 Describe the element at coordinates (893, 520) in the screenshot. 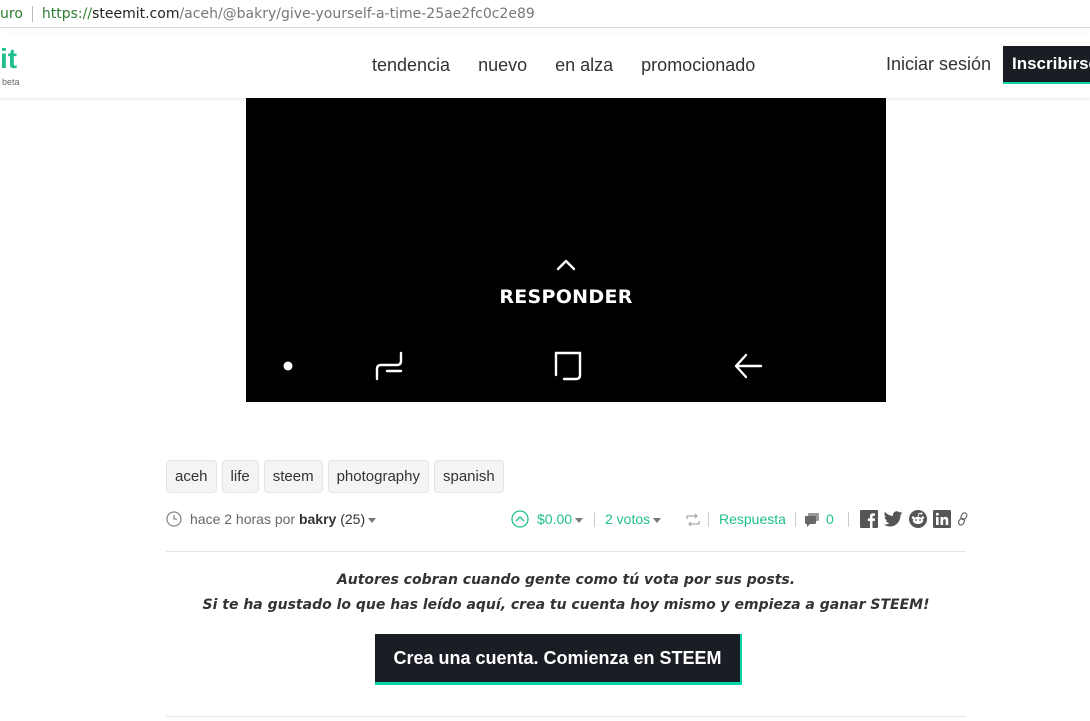

I see `twitter-icon` at that location.